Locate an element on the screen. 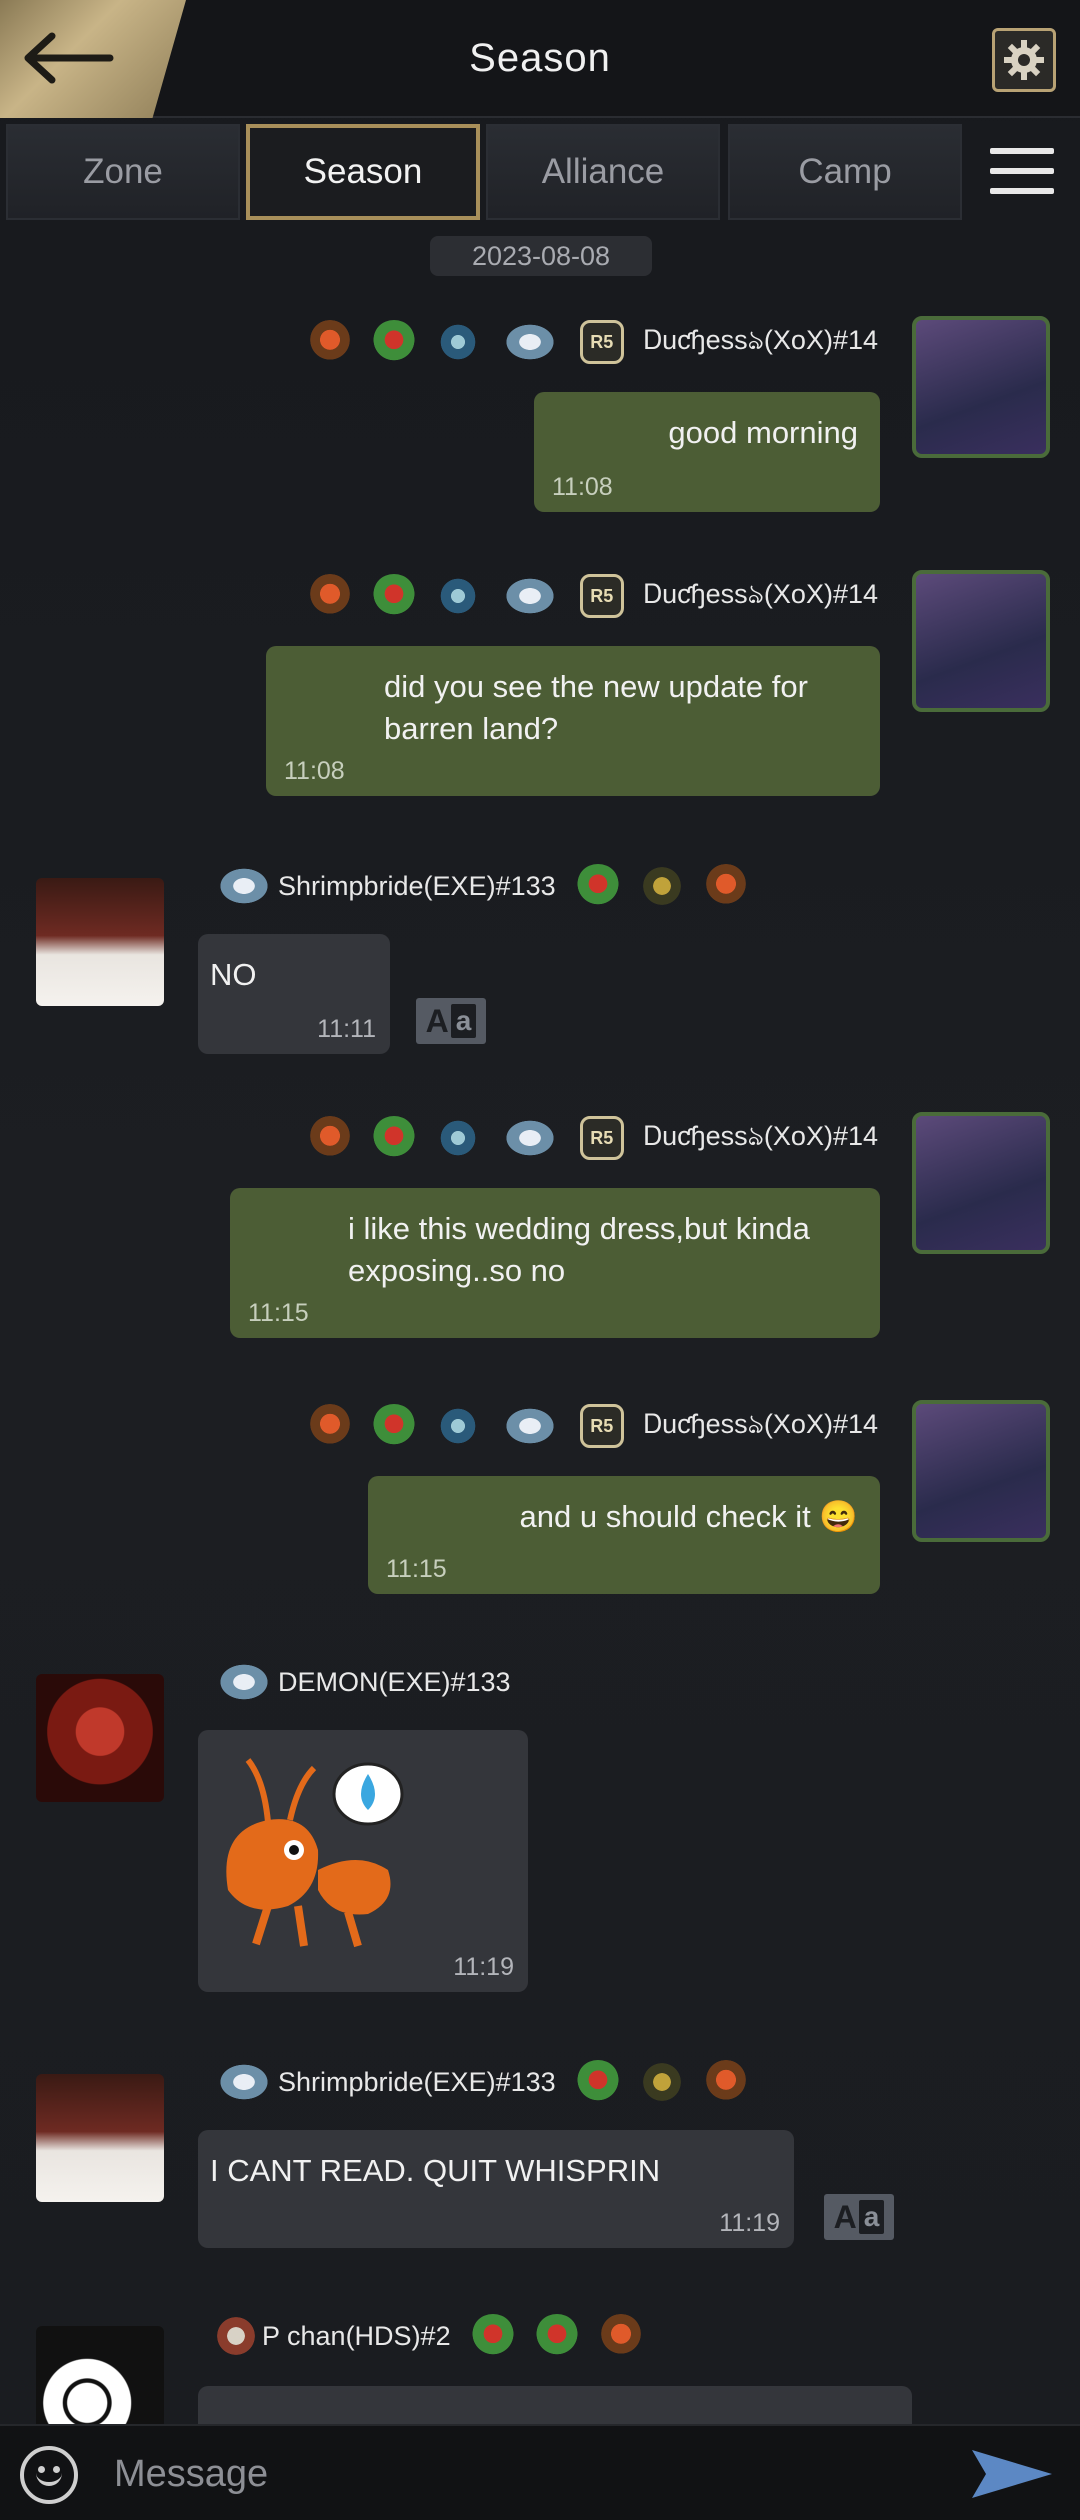 The image size is (1080, 2520). message-bubble: I CANT READ. QUIT WHISPRIN 11:19 is located at coordinates (496, 2189).